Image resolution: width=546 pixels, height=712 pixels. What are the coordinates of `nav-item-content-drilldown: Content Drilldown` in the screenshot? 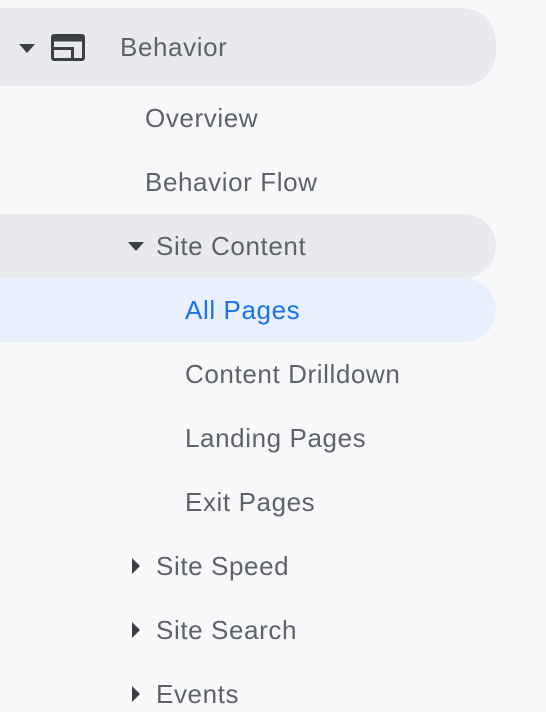 It's located at (248, 374).